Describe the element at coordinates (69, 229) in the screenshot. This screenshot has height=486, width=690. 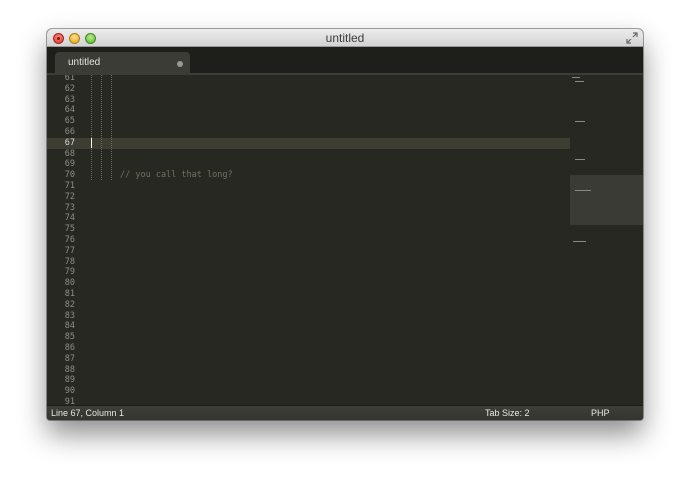
I see `line-number: 75` at that location.